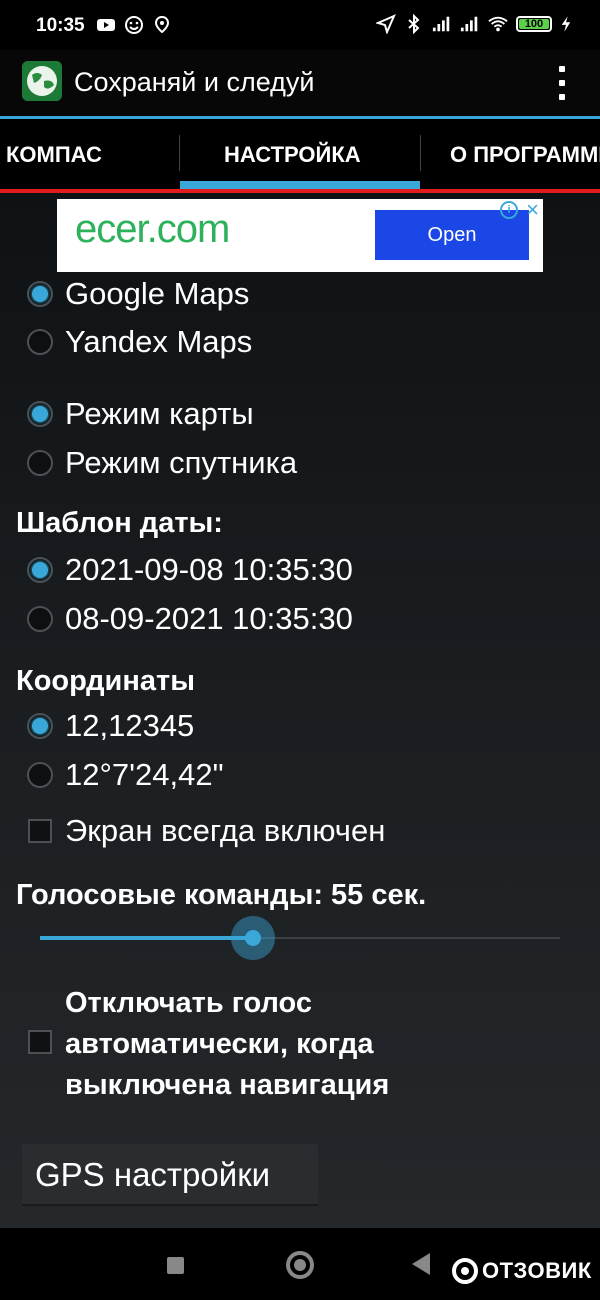 Image resolution: width=600 pixels, height=1300 pixels. I want to click on voice-slider-fill, so click(147, 938).